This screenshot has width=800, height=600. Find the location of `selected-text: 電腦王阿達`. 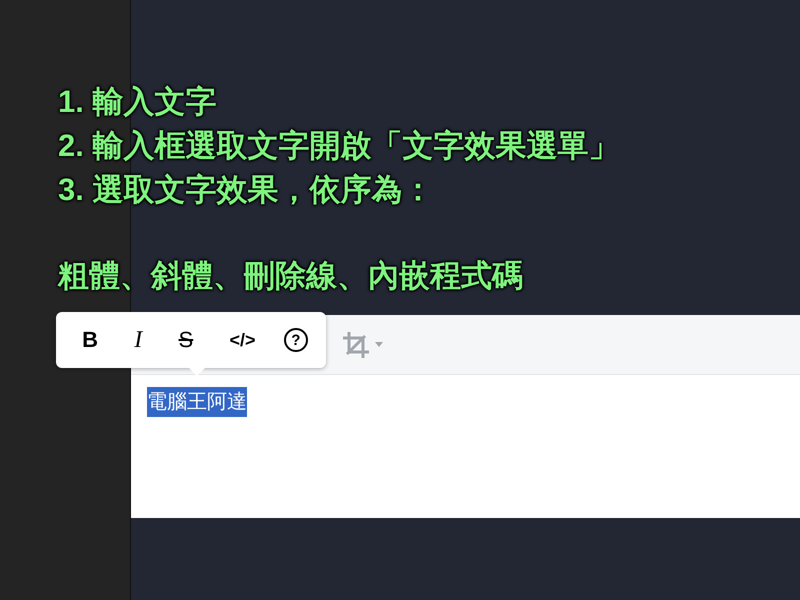

selected-text: 電腦王阿達 is located at coordinates (197, 402).